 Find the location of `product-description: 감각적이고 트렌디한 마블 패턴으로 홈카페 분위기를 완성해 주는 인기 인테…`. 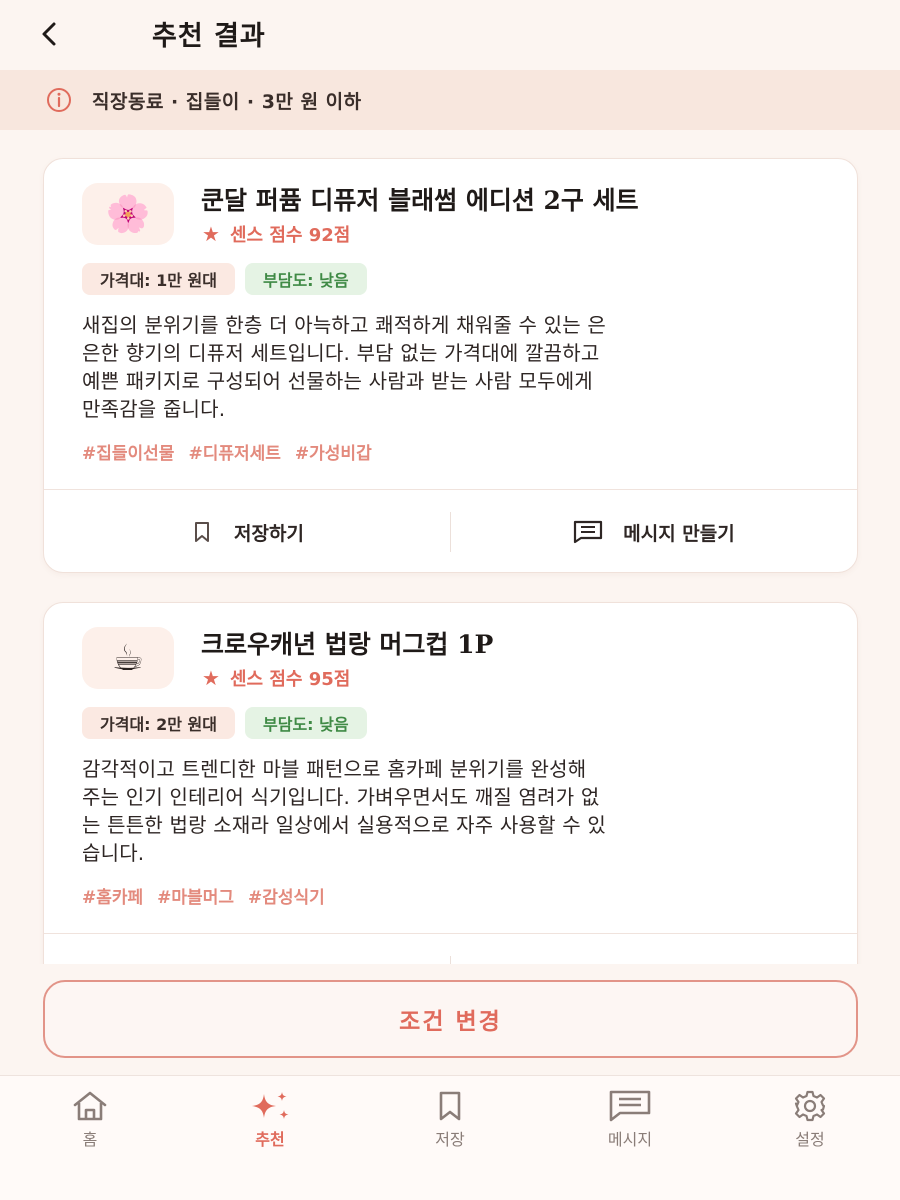

product-description: 감각적이고 트렌디한 마블 패턴으로 홈카페 분위기를 완성해 주는 인기 인테… is located at coordinates (454, 811).